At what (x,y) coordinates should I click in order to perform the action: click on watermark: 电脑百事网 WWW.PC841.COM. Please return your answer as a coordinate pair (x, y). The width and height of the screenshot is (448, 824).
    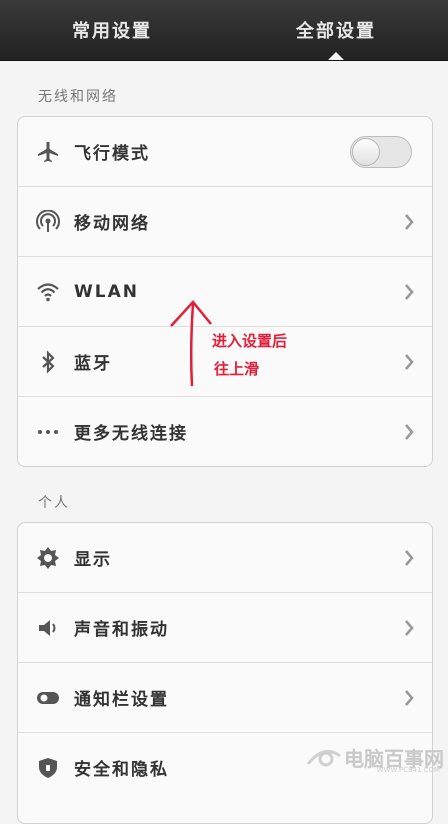
    Looking at the image, I should click on (374, 758).